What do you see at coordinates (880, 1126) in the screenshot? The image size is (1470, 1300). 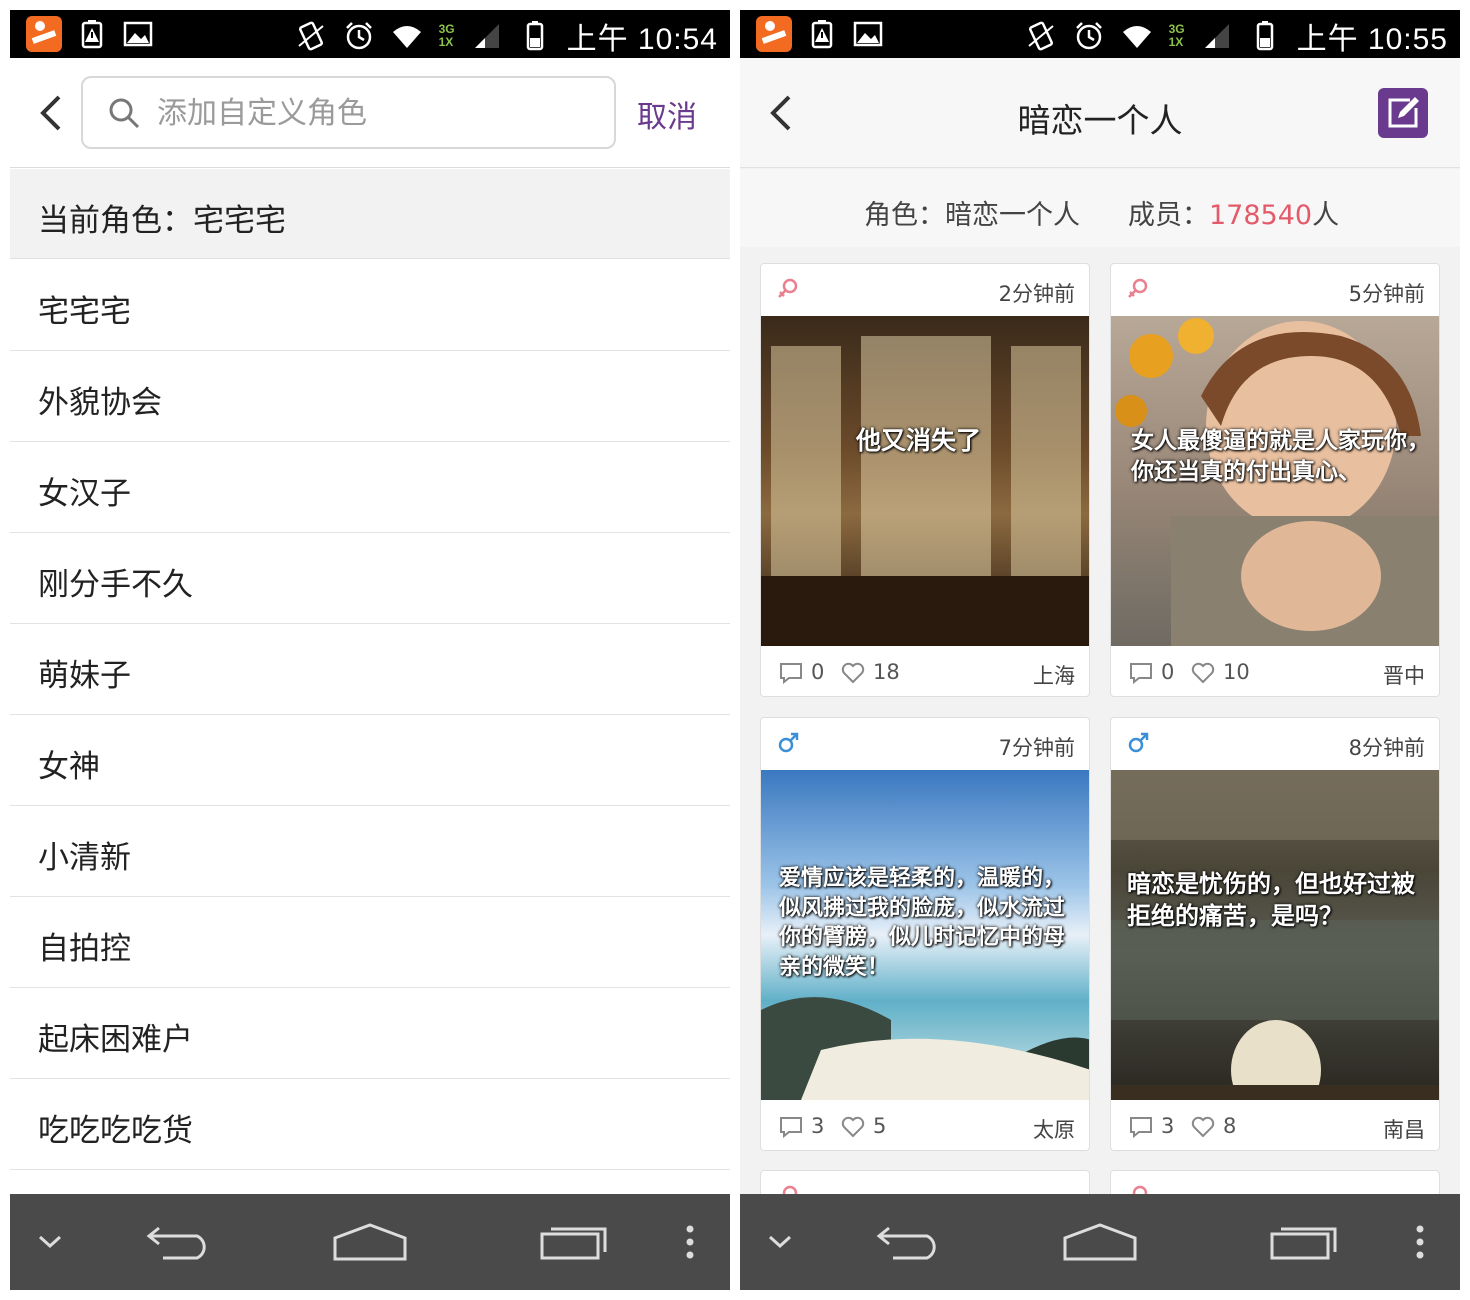 I see `like-count: 5` at bounding box center [880, 1126].